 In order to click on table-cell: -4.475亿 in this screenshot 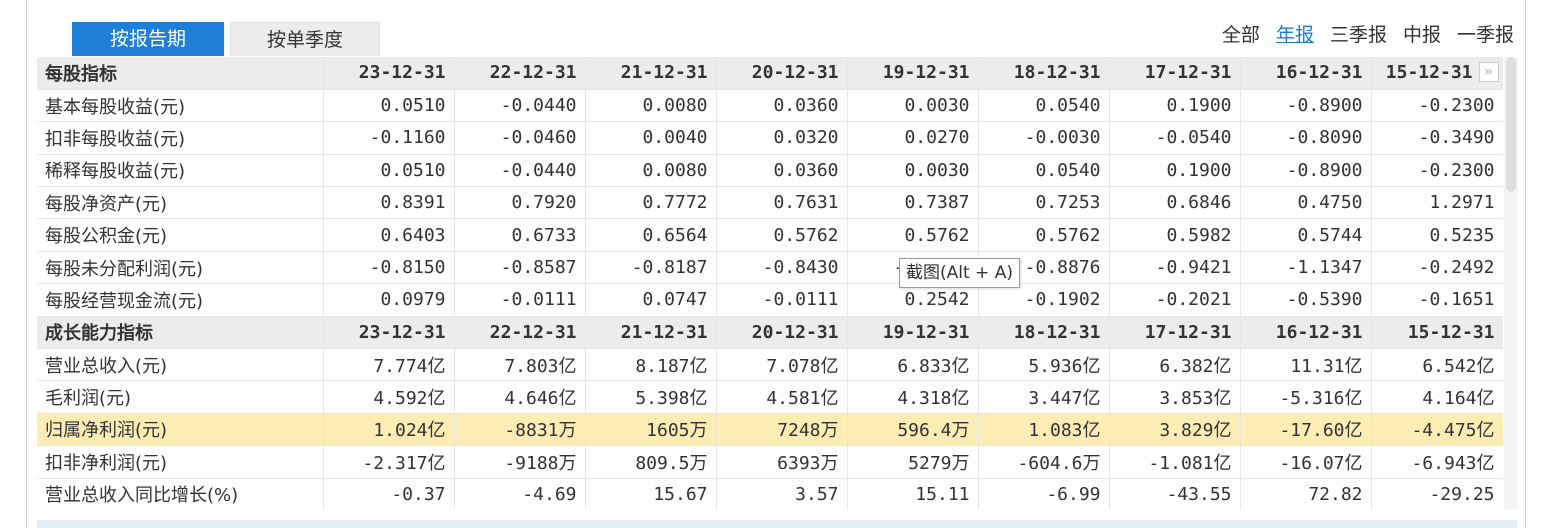, I will do `click(1437, 430)`.